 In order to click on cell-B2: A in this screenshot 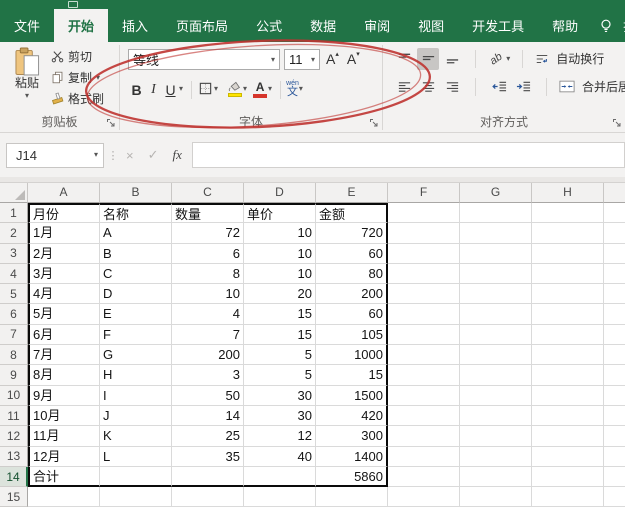, I will do `click(136, 233)`.